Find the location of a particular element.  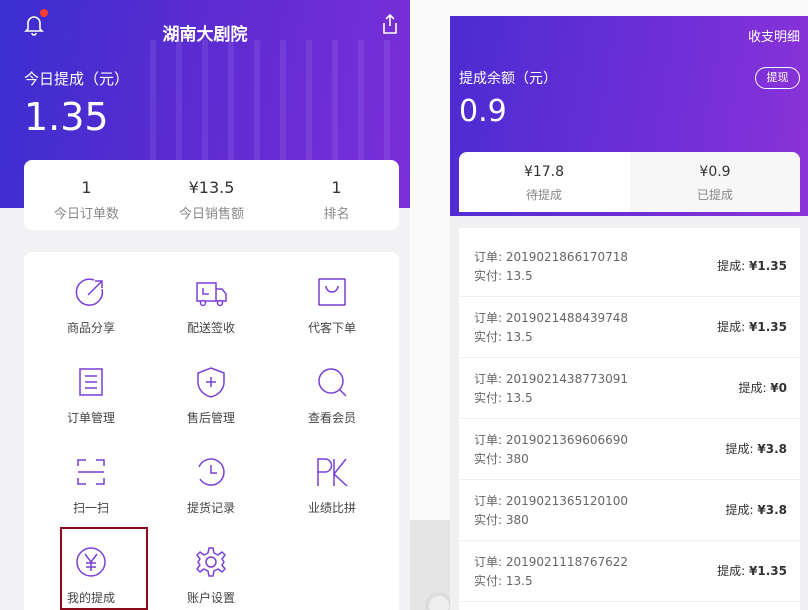

tab-settled-commission: ¥0.9 已提成 is located at coordinates (715, 182).